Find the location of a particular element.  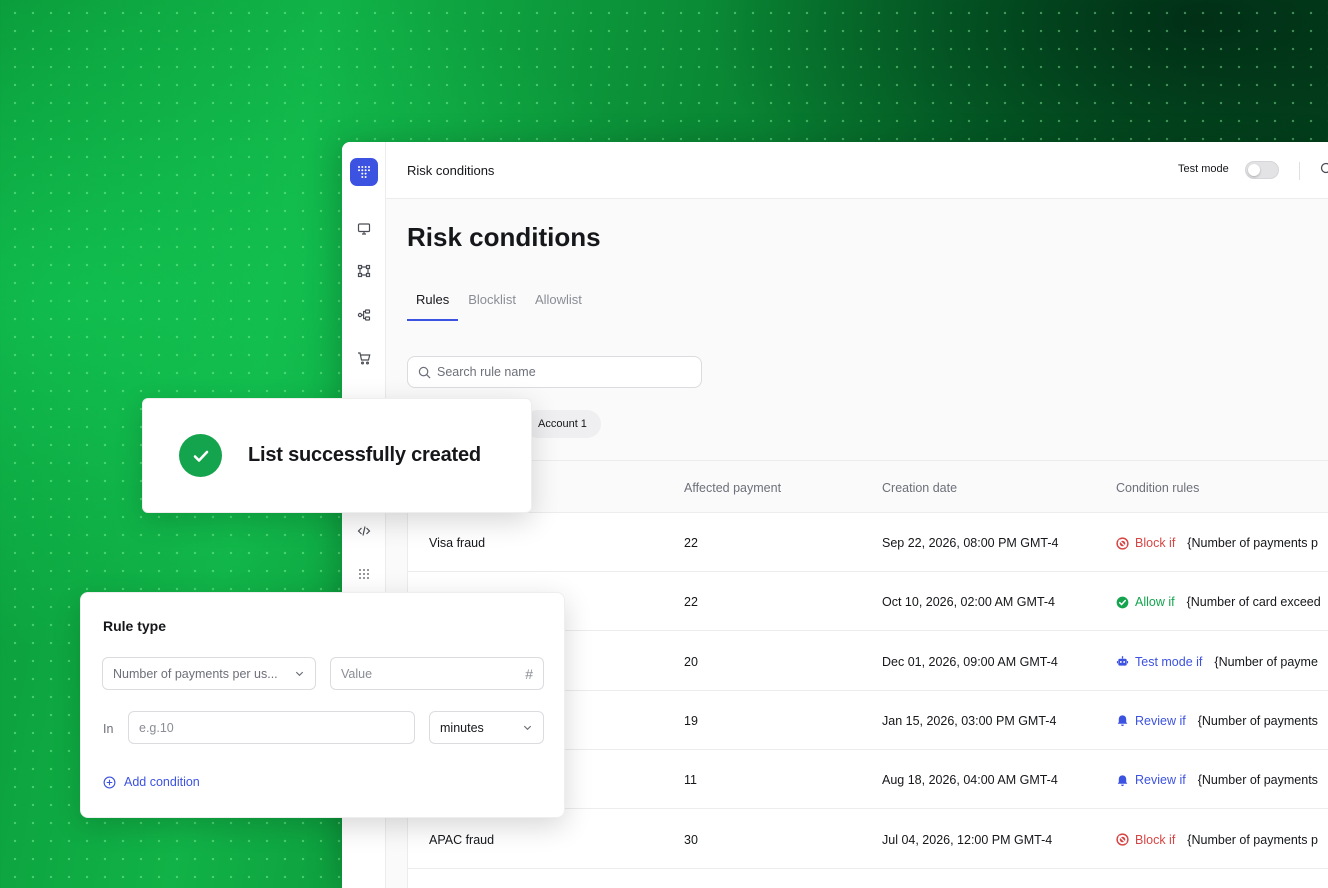

rule-condition-text: {Number of card exceed is located at coordinates (1253, 602).